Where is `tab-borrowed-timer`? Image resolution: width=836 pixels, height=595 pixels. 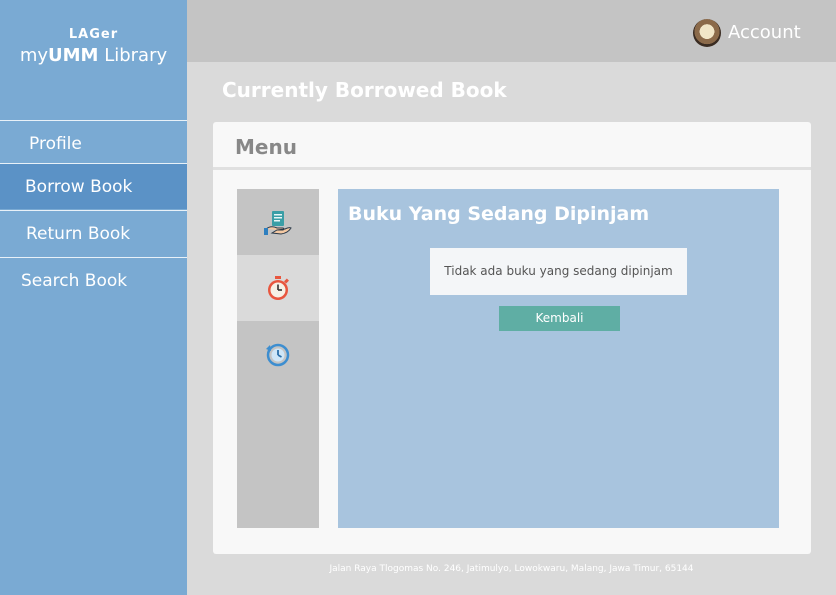
tab-borrowed-timer is located at coordinates (278, 288).